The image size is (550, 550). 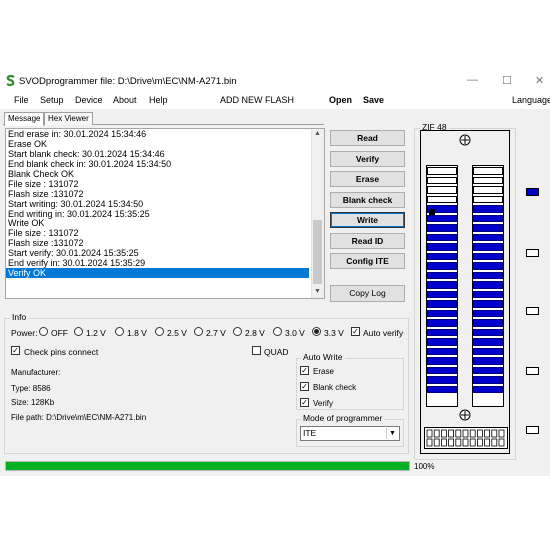 What do you see at coordinates (367, 220) in the screenshot?
I see `write-button: Write` at bounding box center [367, 220].